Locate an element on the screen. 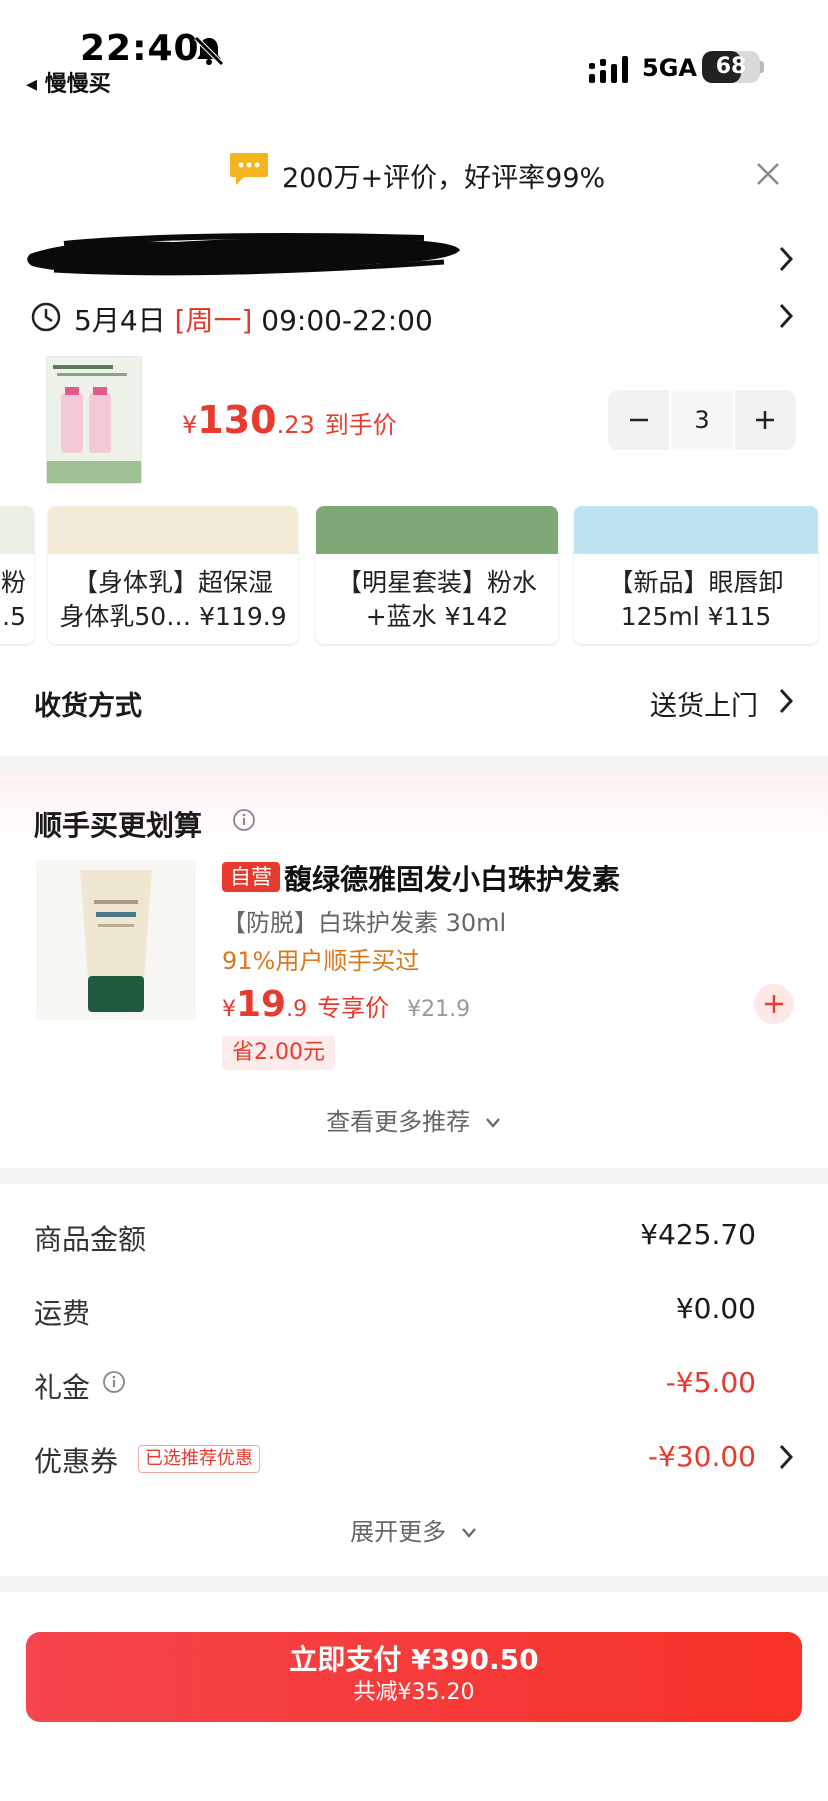 This screenshot has width=828, height=1801. goods-amount-label: 商品金额 is located at coordinates (90, 1239).